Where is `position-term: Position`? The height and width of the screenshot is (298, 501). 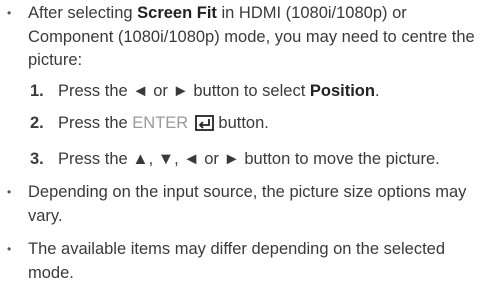 position-term: Position is located at coordinates (342, 90).